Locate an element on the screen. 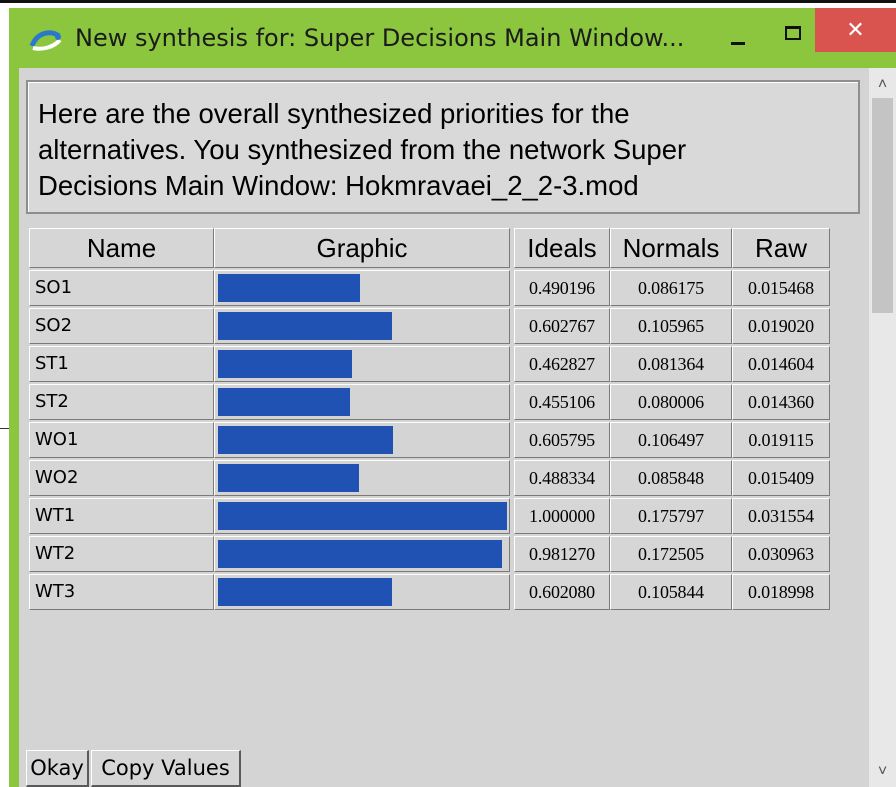 The image size is (896, 787). row-normal-cell: 0.105844 is located at coordinates (671, 592).